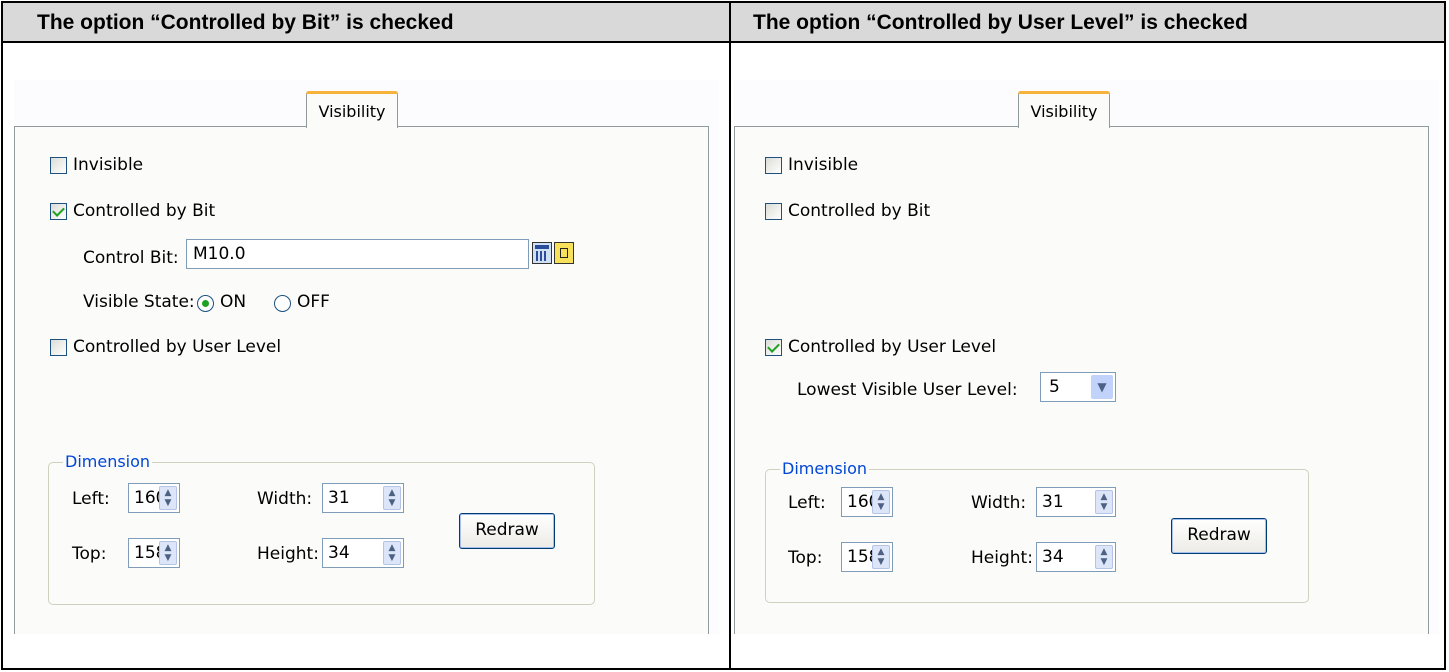  I want to click on control-bit-label: Control Bit:, so click(131, 258).